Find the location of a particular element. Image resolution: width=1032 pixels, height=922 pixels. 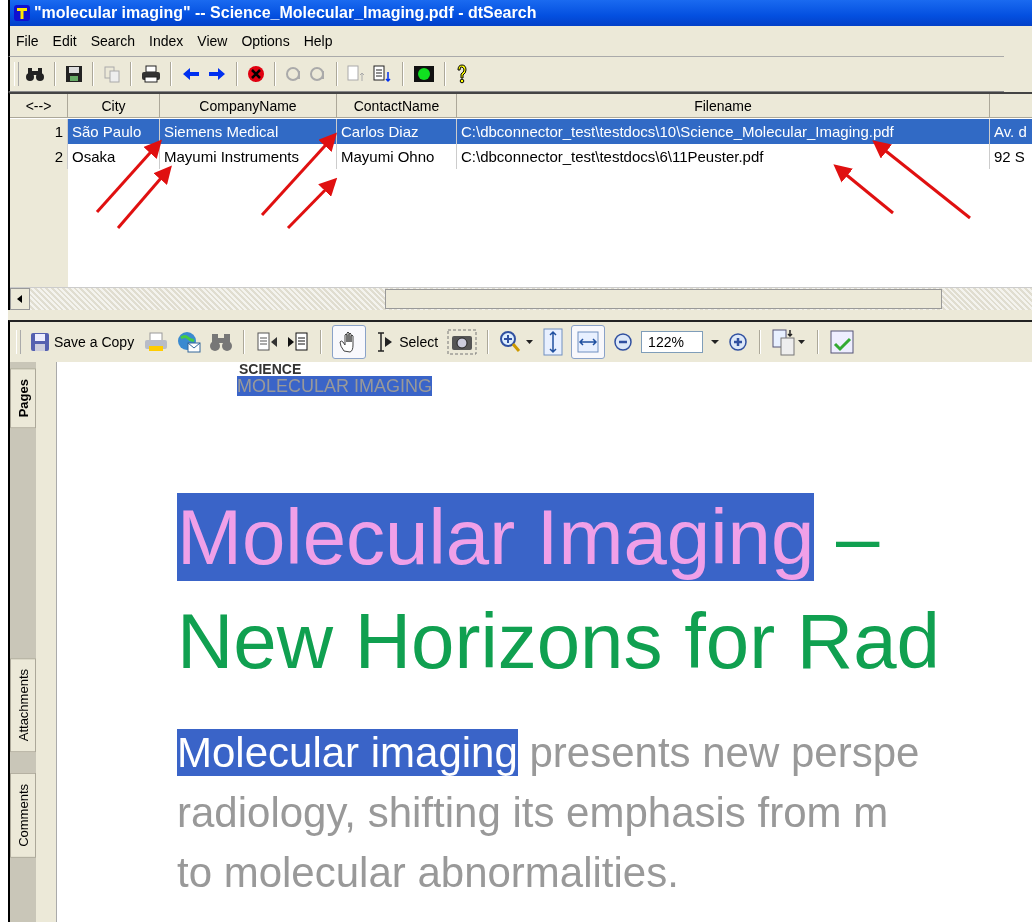

table-cell: Mayumi Ohno is located at coordinates (388, 156).